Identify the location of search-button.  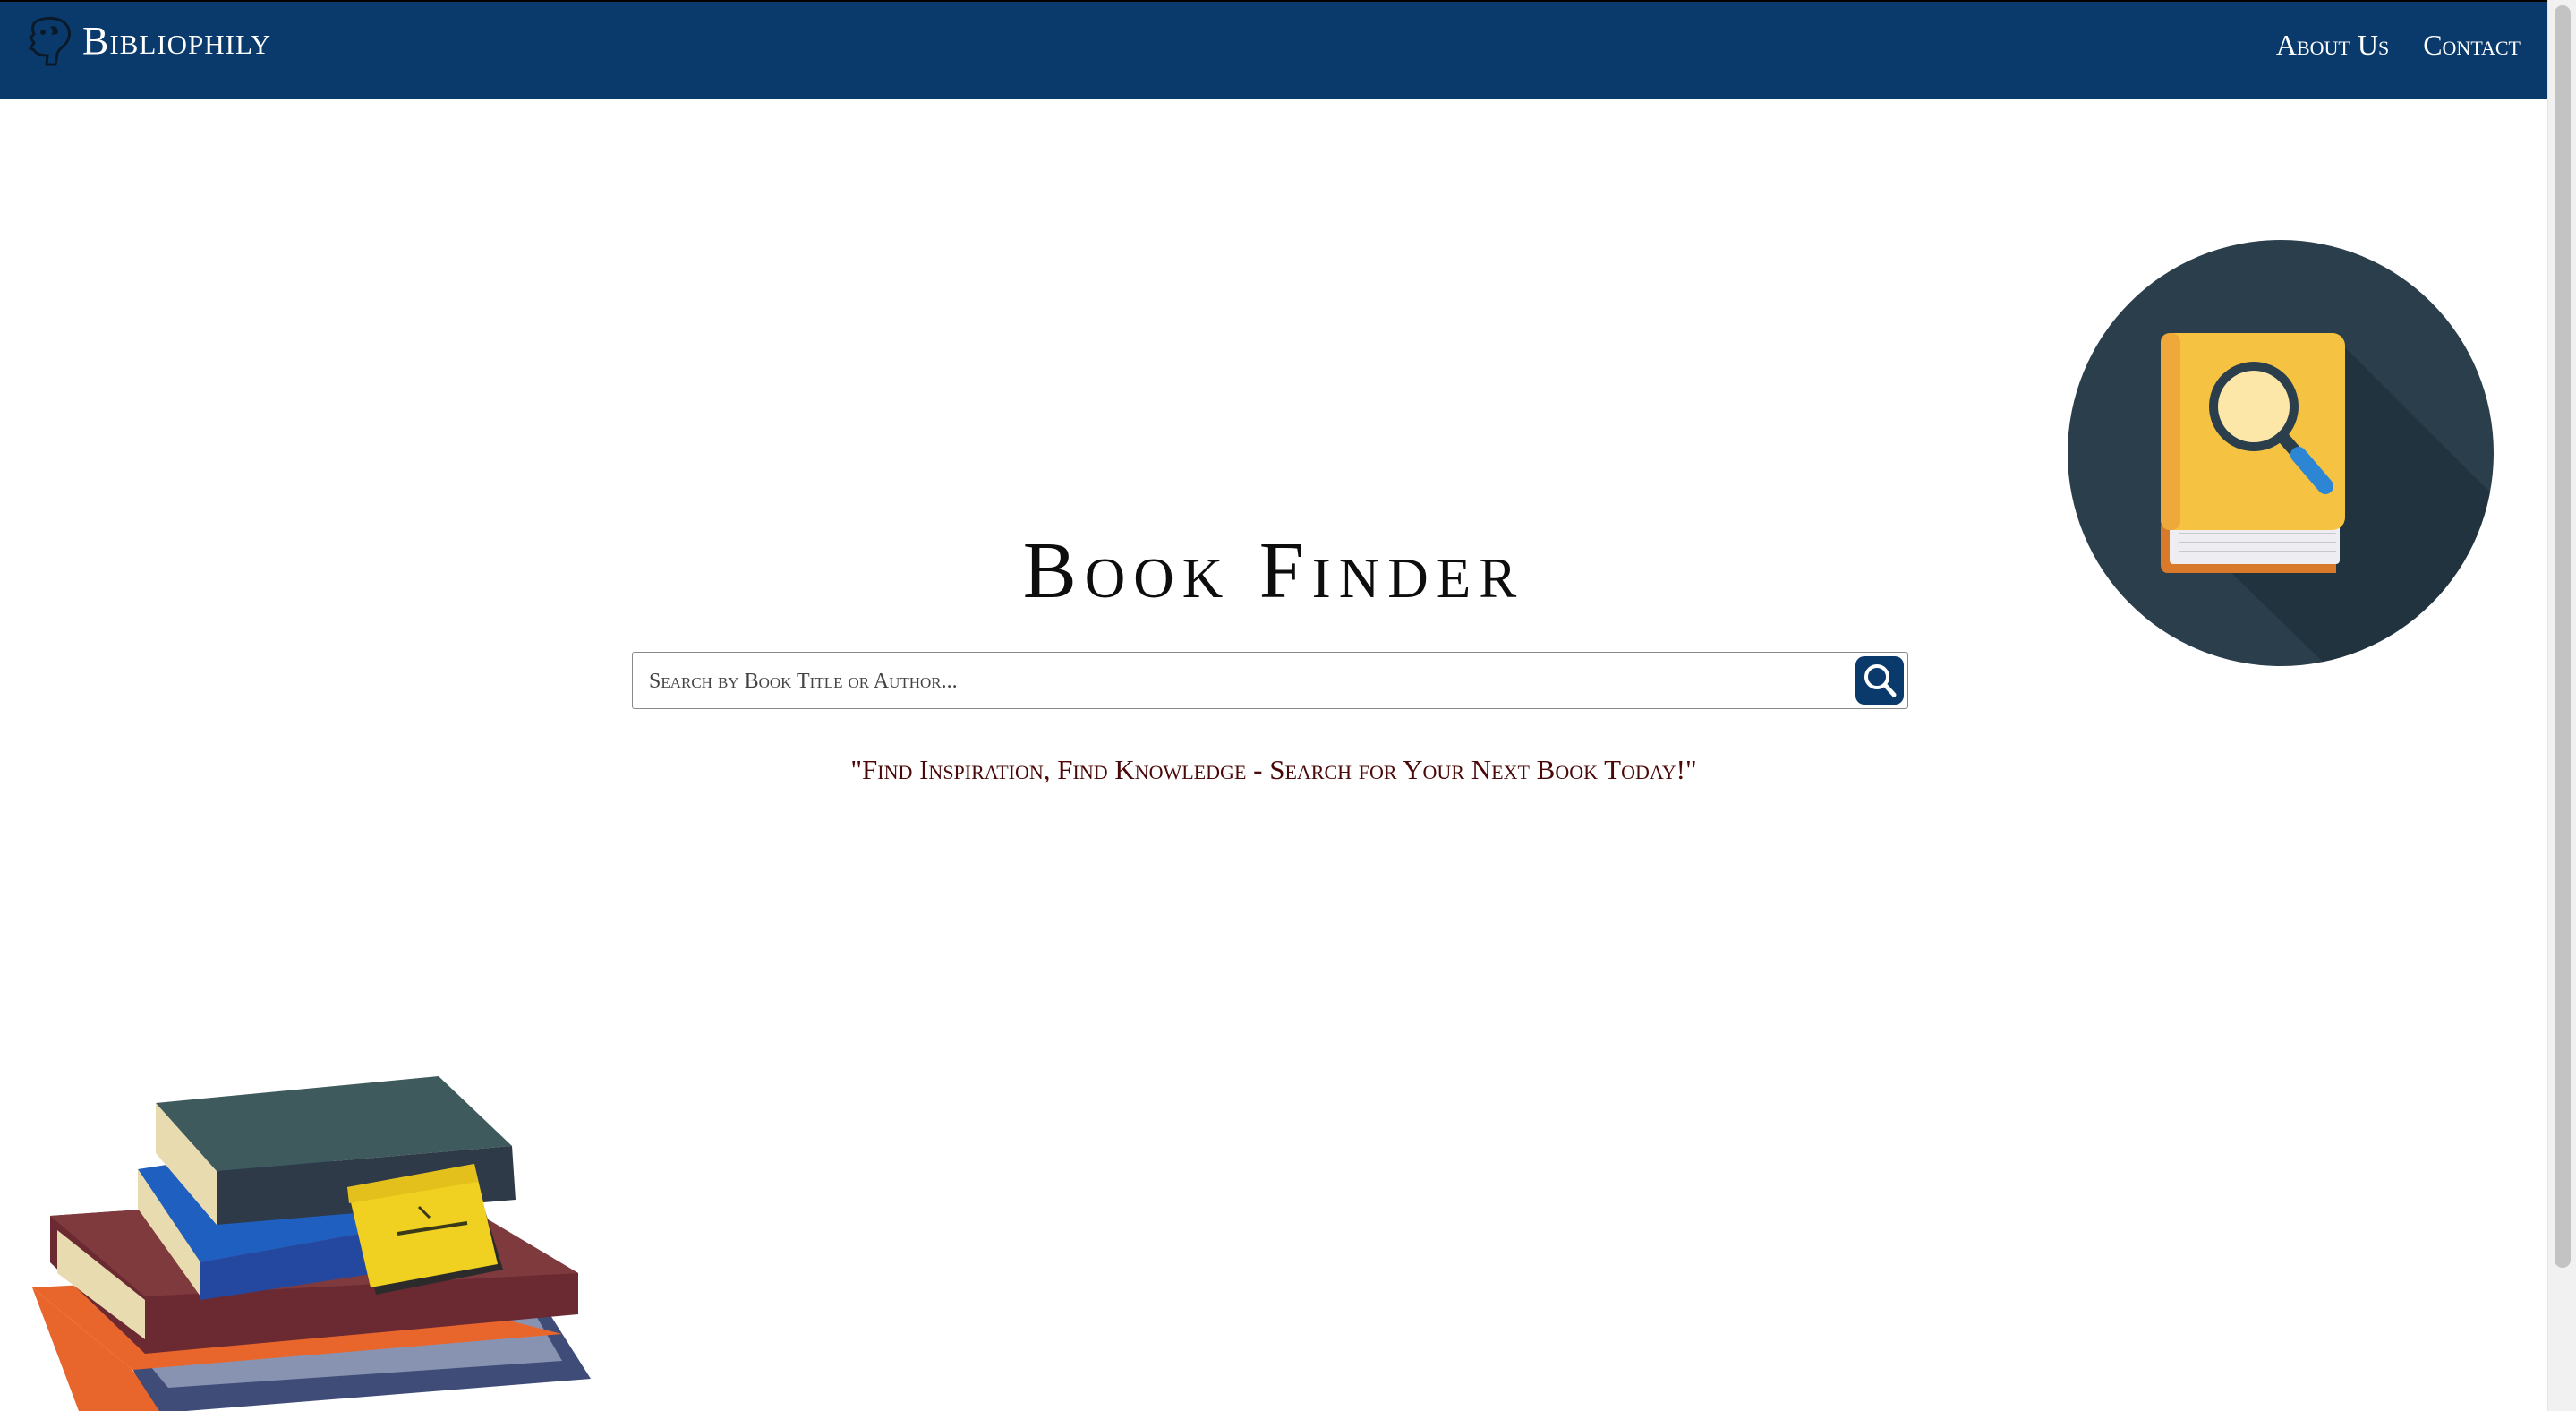
(1879, 680).